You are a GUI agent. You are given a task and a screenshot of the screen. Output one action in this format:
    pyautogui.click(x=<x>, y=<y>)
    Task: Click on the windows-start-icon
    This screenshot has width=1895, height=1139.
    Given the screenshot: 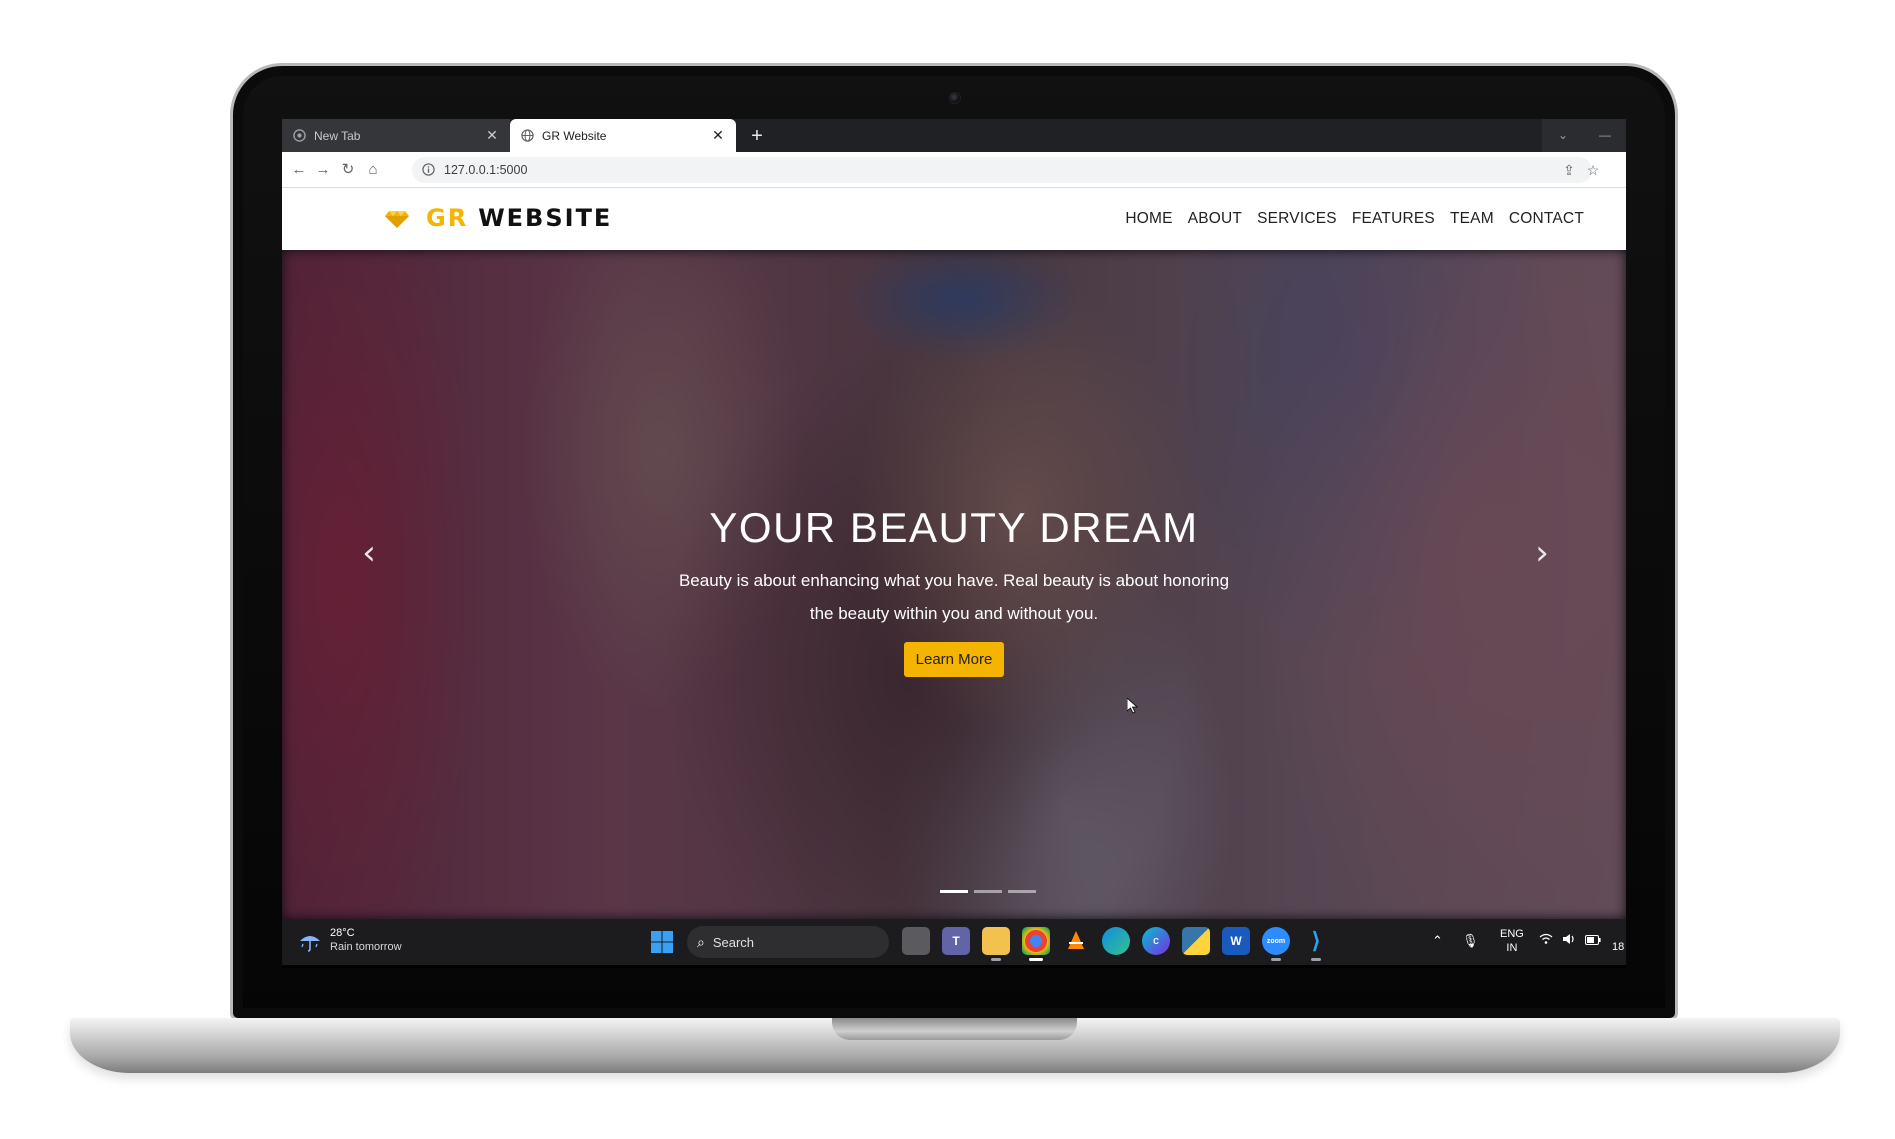 What is the action you would take?
    pyautogui.click(x=662, y=942)
    